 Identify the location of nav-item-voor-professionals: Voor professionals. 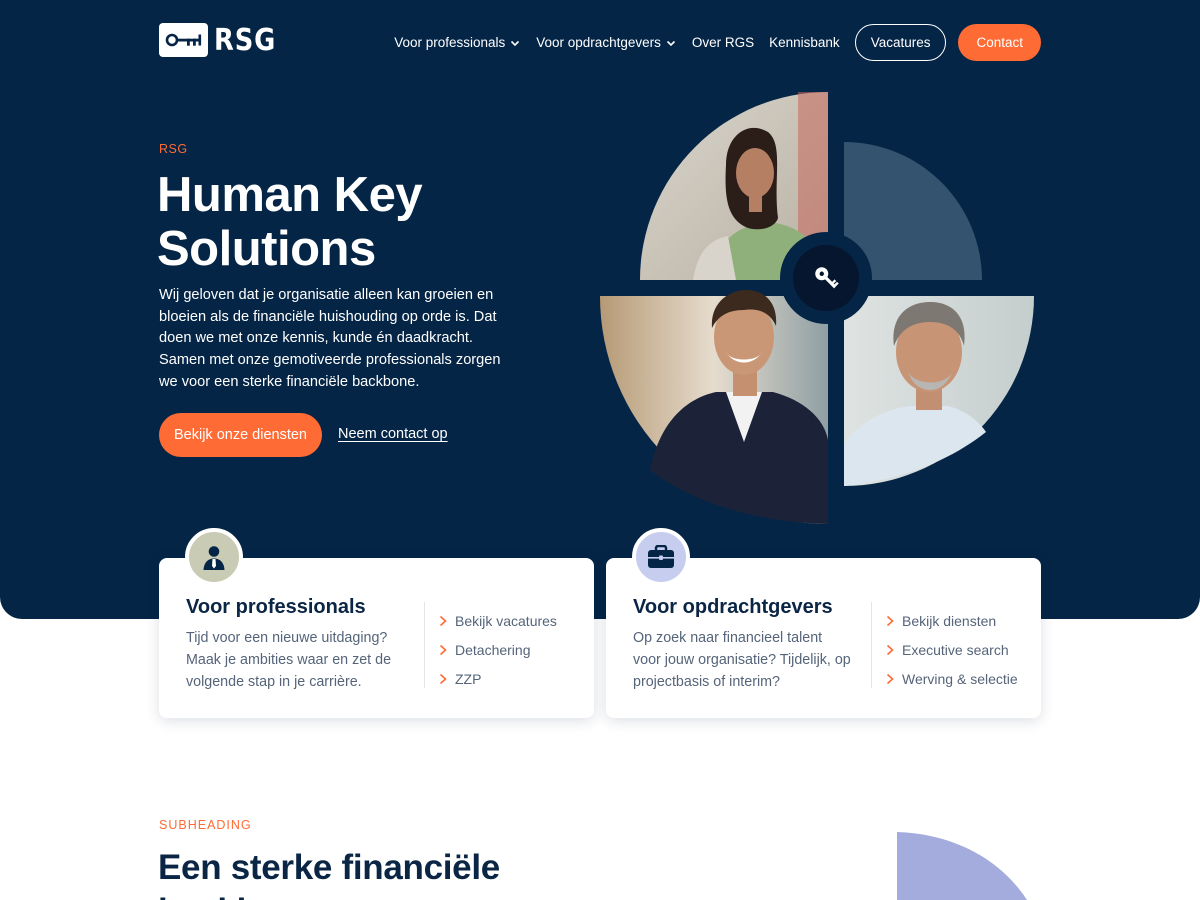
(457, 42).